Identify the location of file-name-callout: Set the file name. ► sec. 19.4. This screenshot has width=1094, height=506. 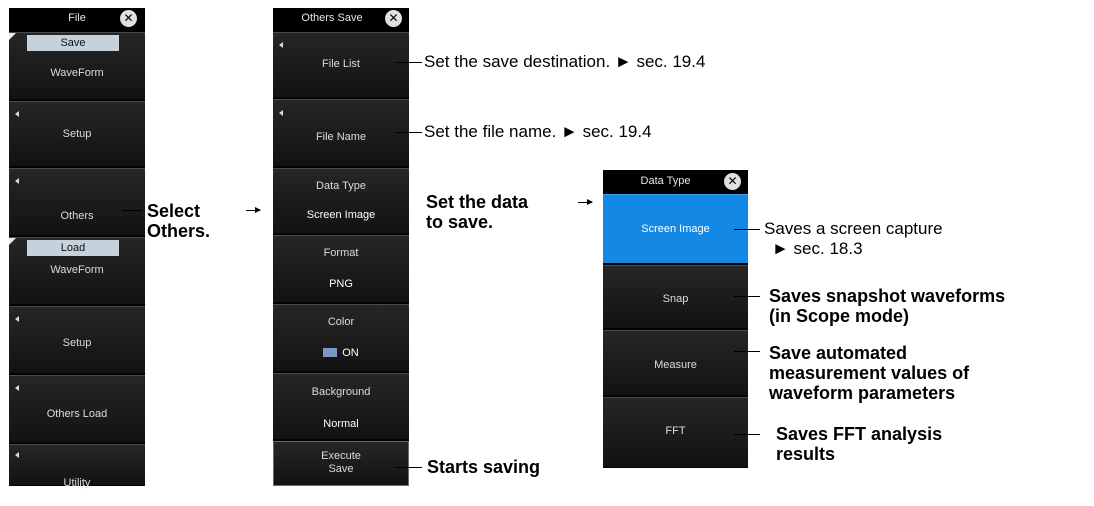
(538, 131).